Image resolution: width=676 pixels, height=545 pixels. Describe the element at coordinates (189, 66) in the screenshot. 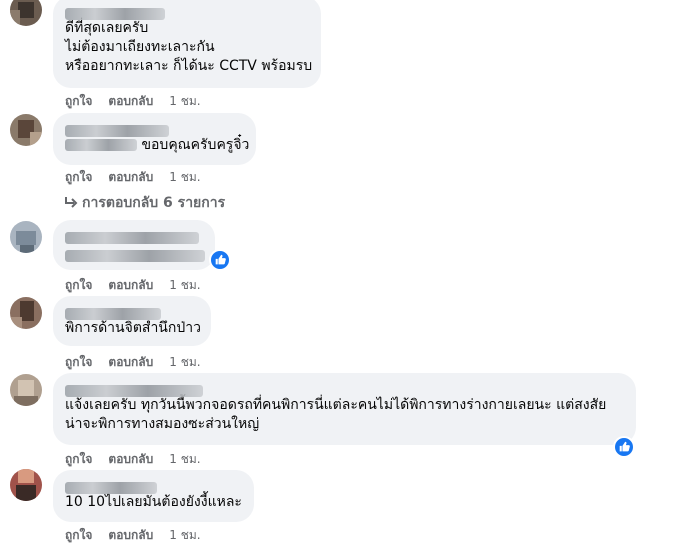

I see `comment-text: หรืออยากทะเลาะ ก็ได้นะ CCTV พร้อมรบ` at that location.